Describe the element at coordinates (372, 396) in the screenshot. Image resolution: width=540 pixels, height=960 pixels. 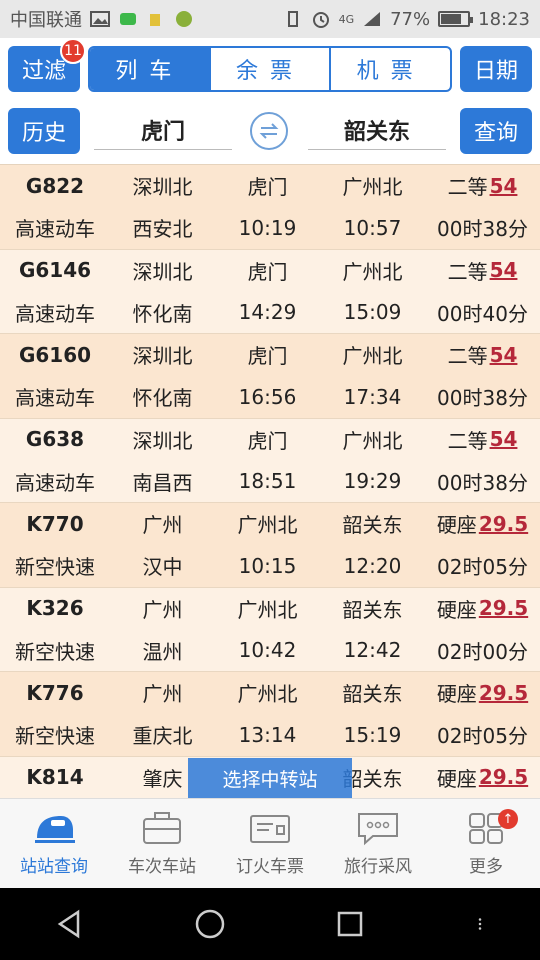
I see `arrival-time: 17:34` at that location.